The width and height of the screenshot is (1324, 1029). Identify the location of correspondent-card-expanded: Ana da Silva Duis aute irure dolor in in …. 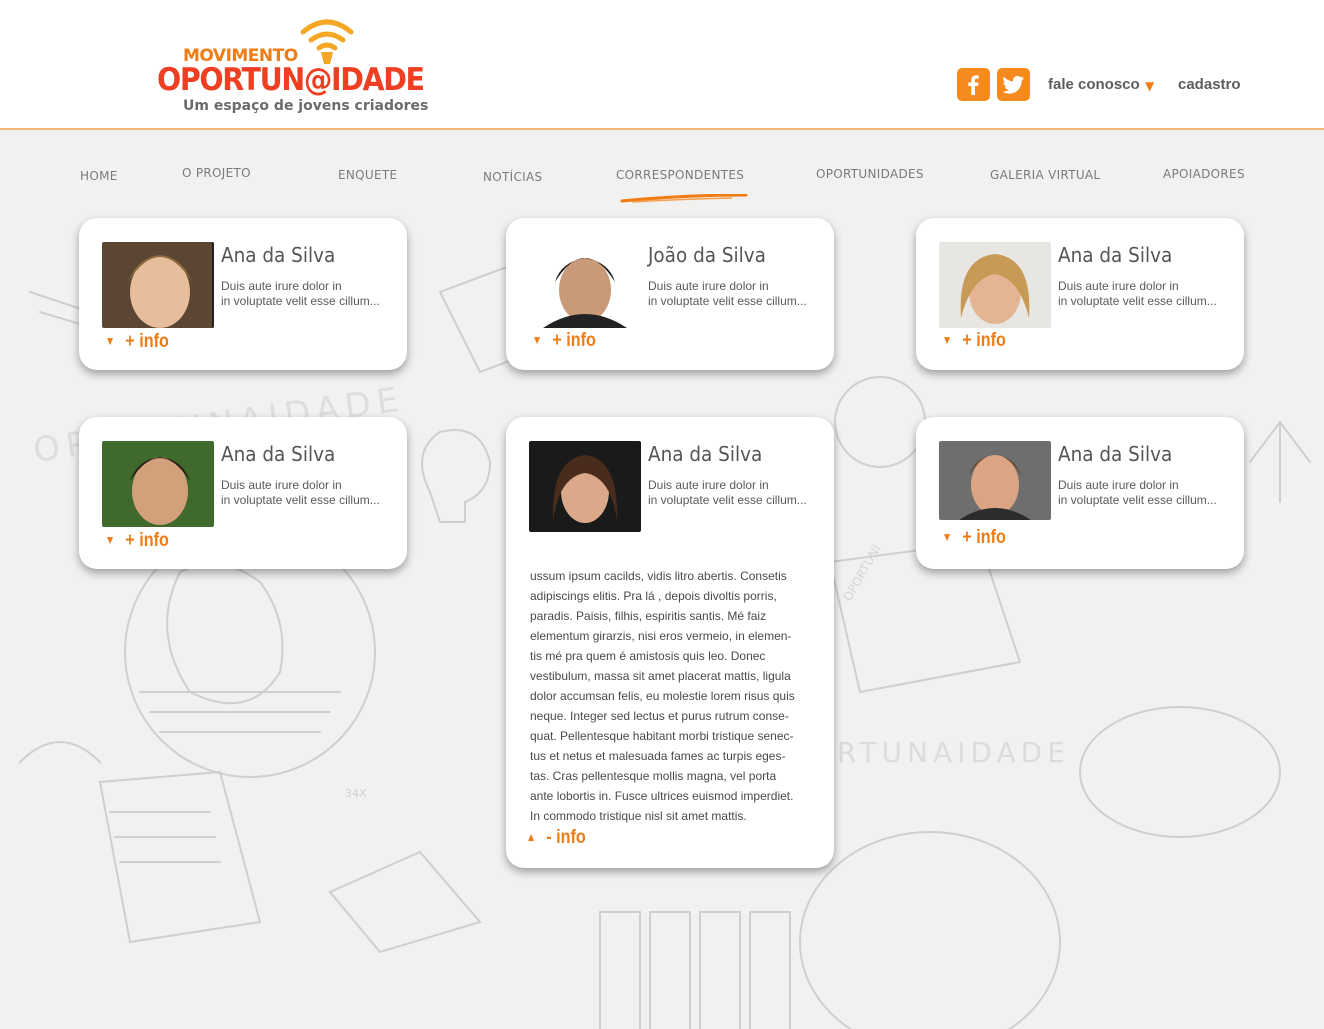
(670, 642).